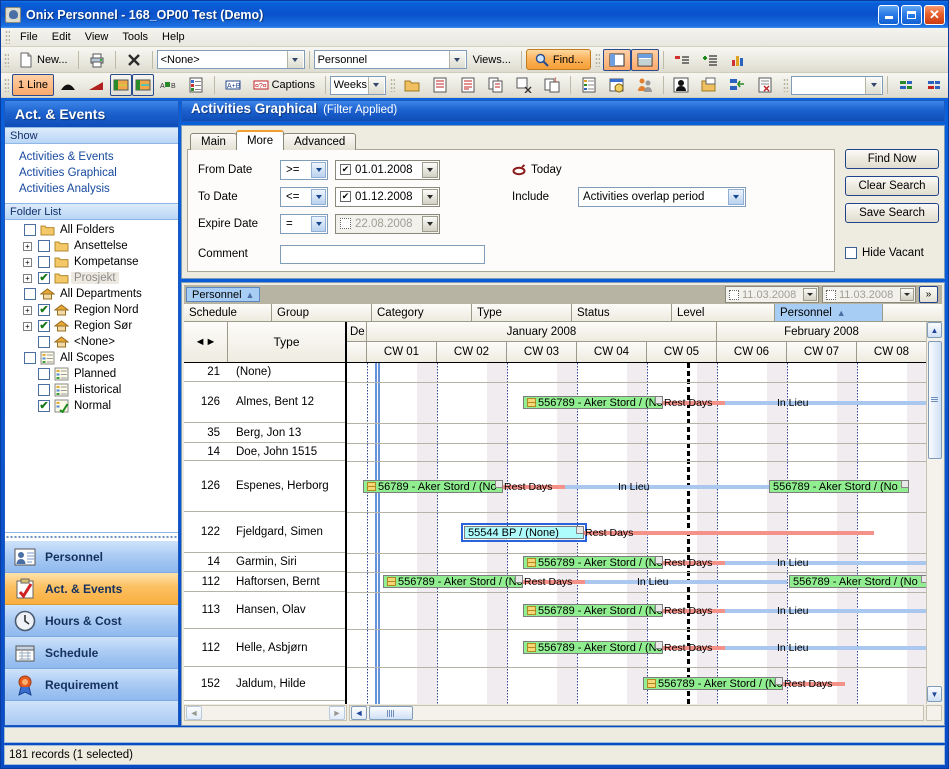  Describe the element at coordinates (709, 85) in the screenshot. I see `folder-open-button` at that location.